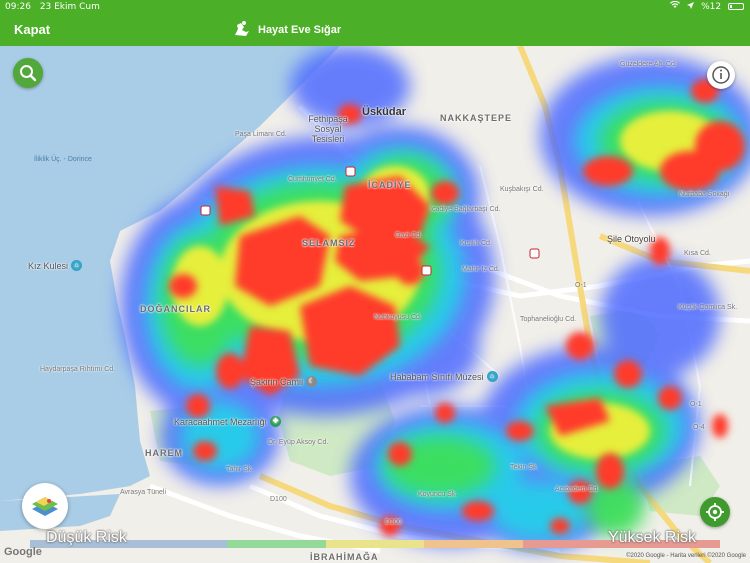 This screenshot has width=750, height=563. I want to click on road-icadiye-cd: İcadiye Bağlarbaşı Cd., so click(465, 209).